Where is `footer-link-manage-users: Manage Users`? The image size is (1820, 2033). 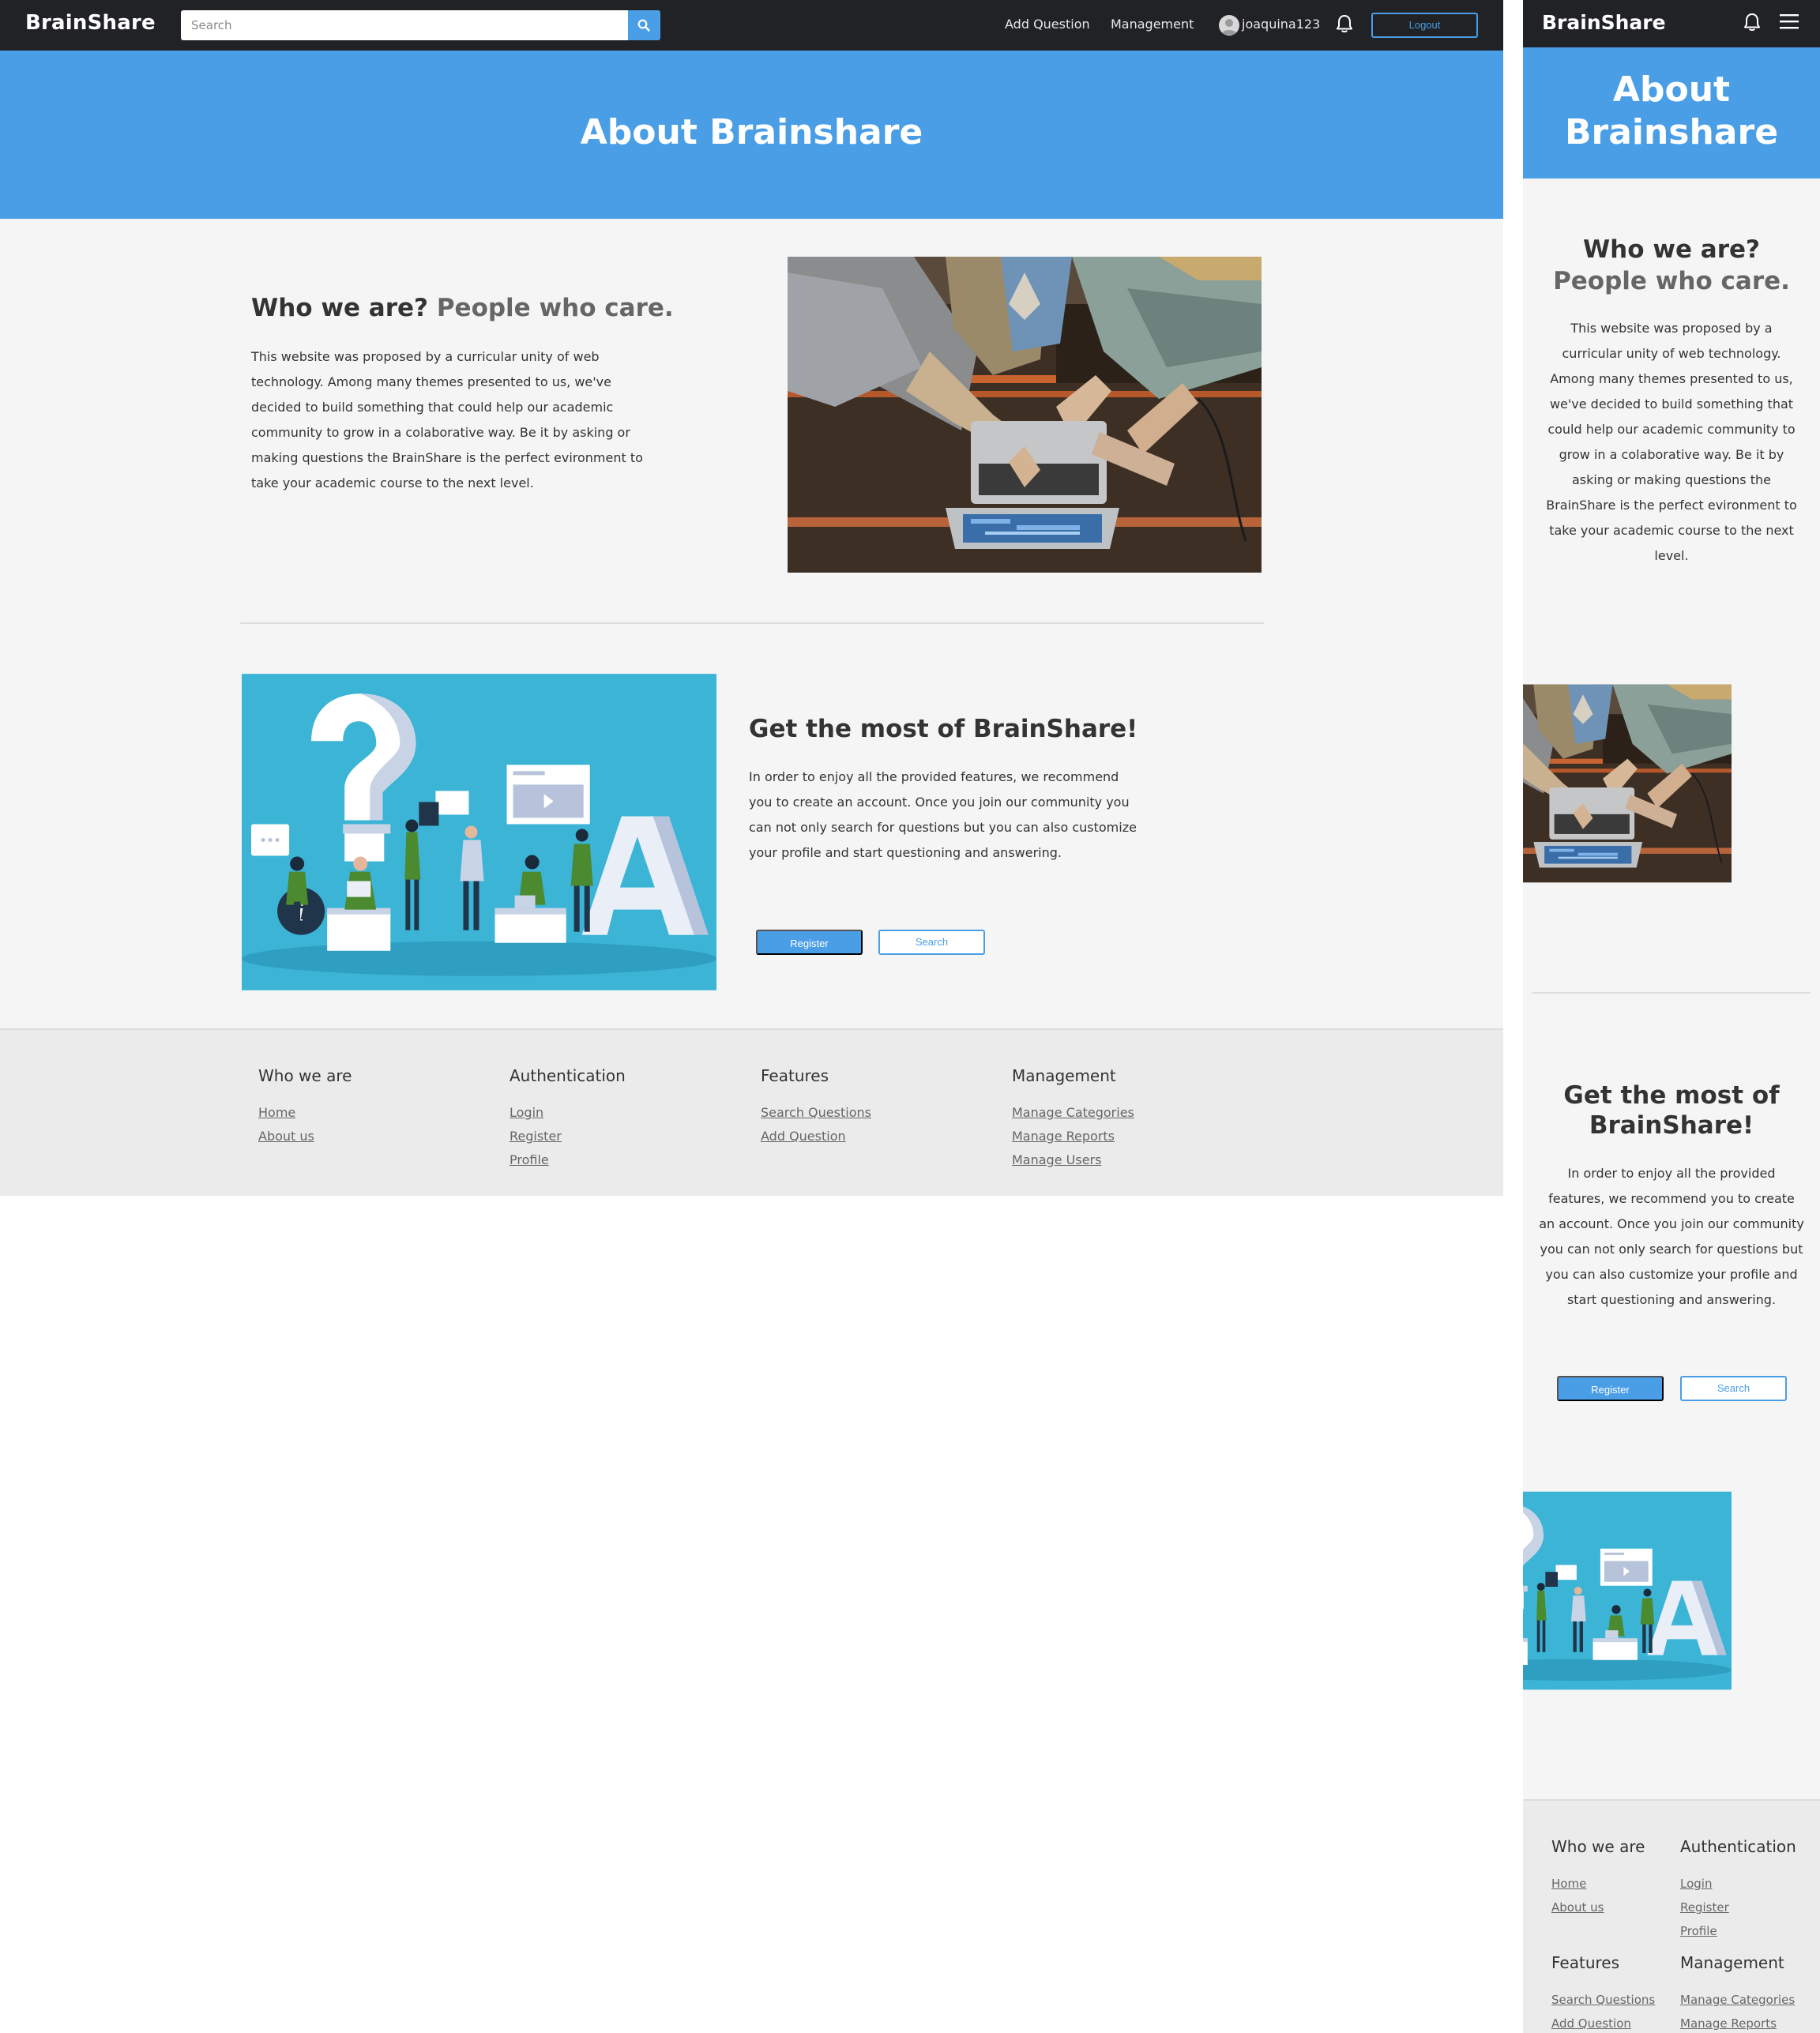 footer-link-manage-users: Manage Users is located at coordinates (1073, 1160).